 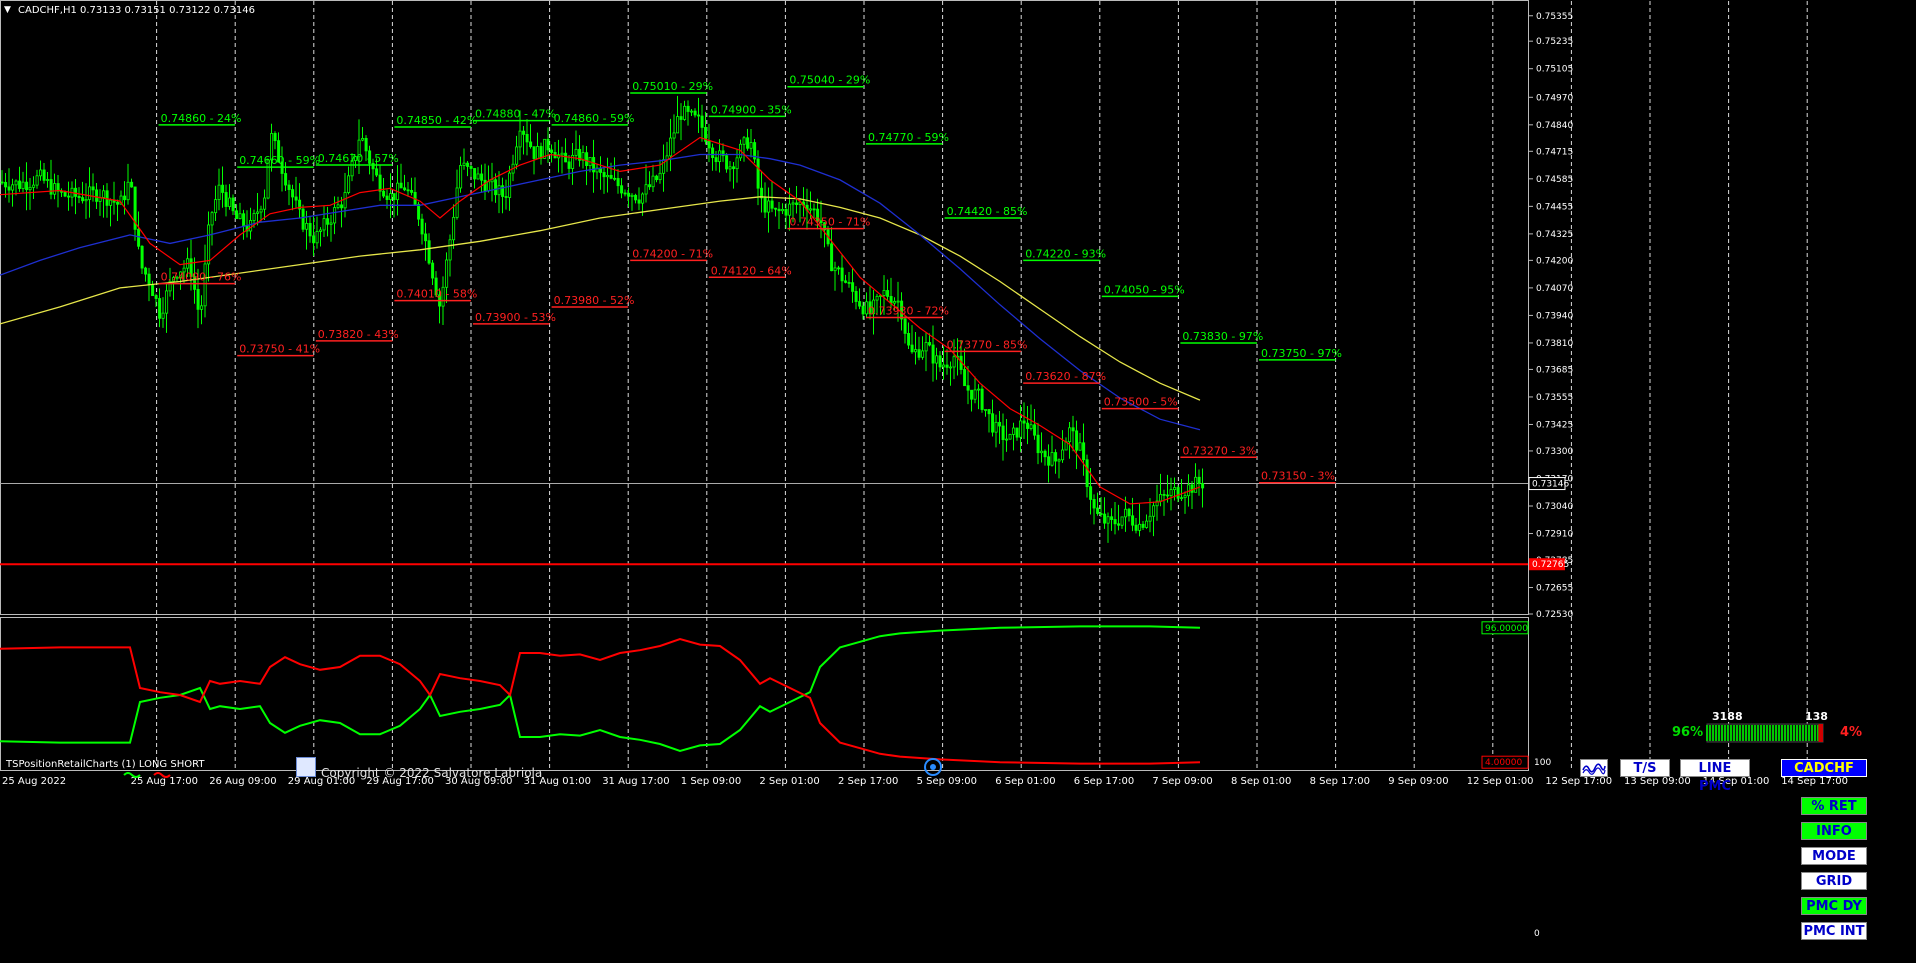 What do you see at coordinates (1834, 906) in the screenshot?
I see `pmc-dy-button: PMC DY` at bounding box center [1834, 906].